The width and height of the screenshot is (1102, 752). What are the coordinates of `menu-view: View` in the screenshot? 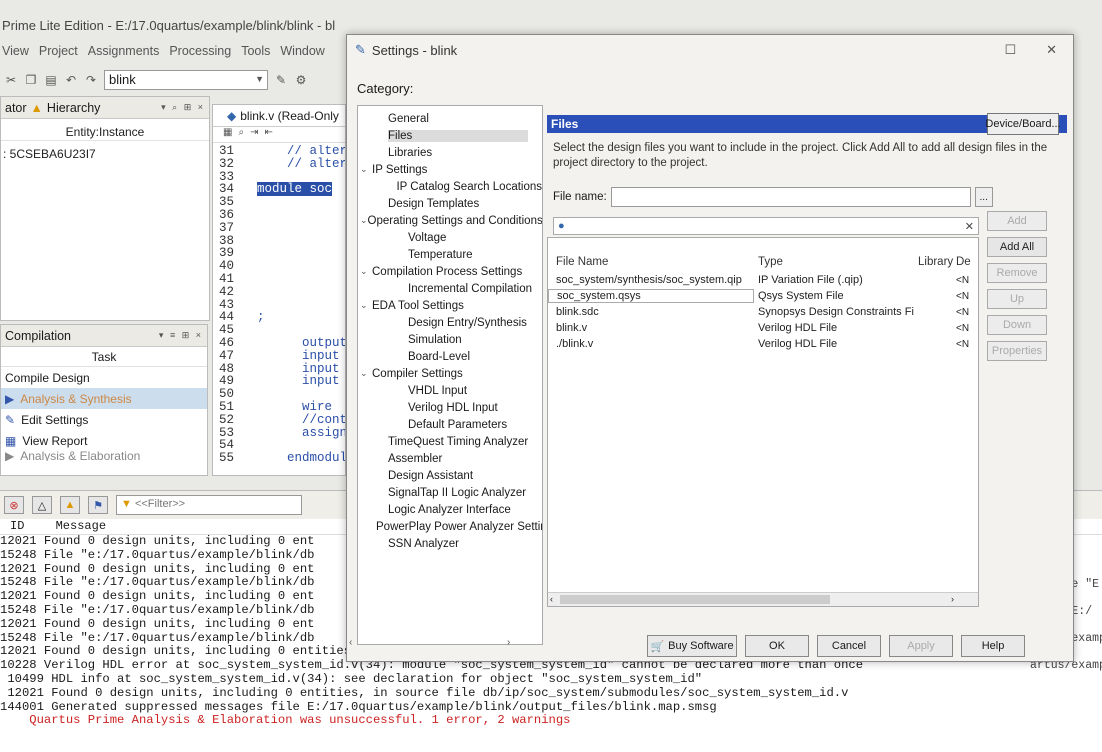 It's located at (15, 53).